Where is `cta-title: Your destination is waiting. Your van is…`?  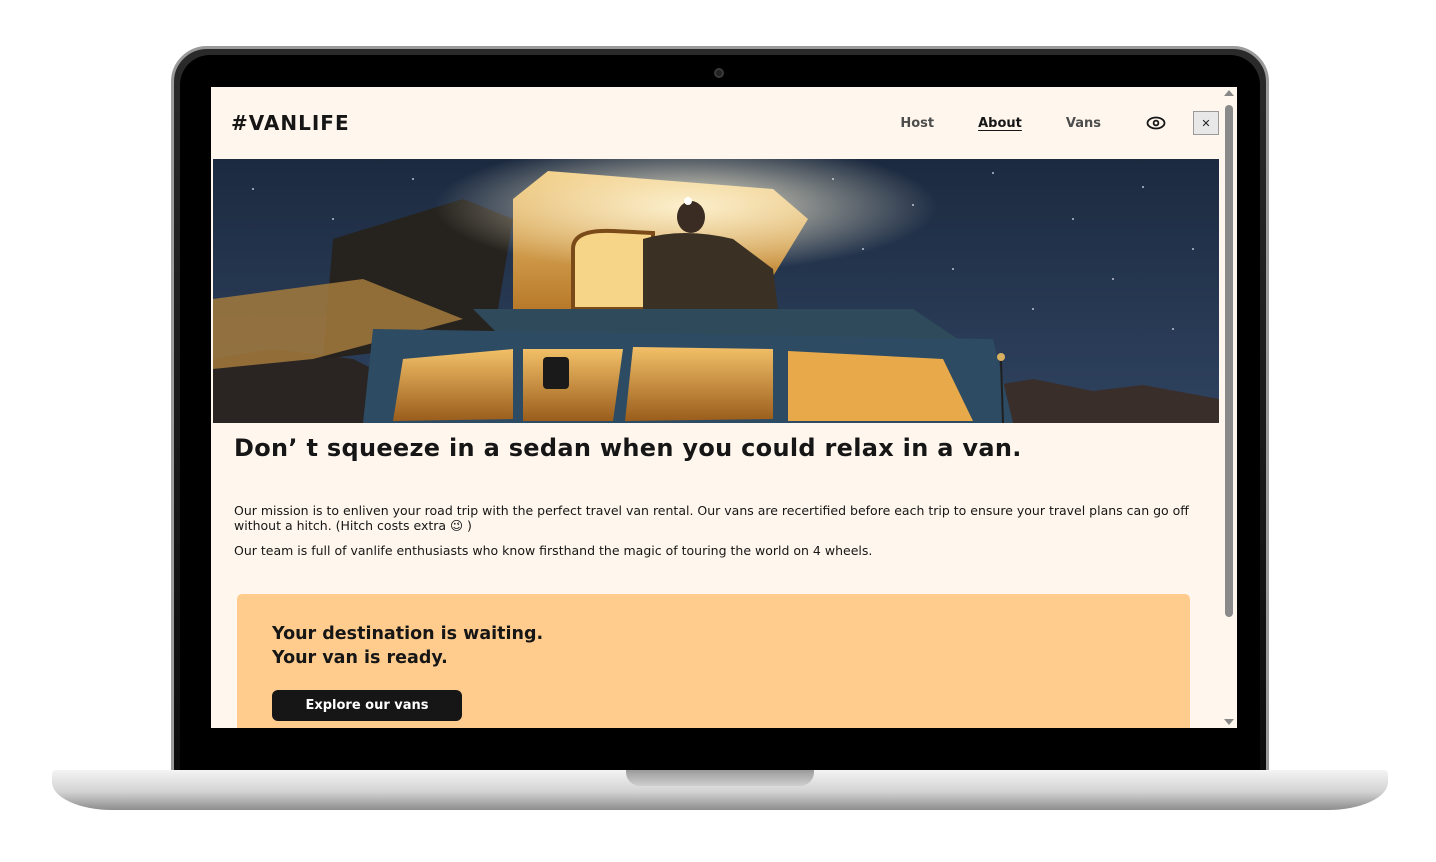 cta-title: Your destination is waiting. Your van is… is located at coordinates (407, 646).